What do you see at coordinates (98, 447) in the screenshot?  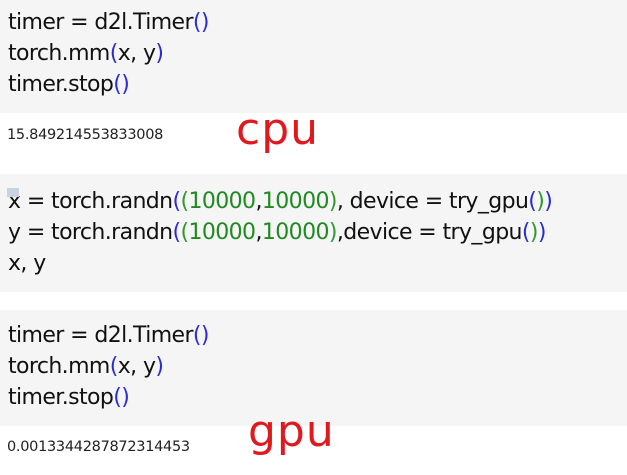 I see `cell-output-gpu-time: 0.0013344287872314453` at bounding box center [98, 447].